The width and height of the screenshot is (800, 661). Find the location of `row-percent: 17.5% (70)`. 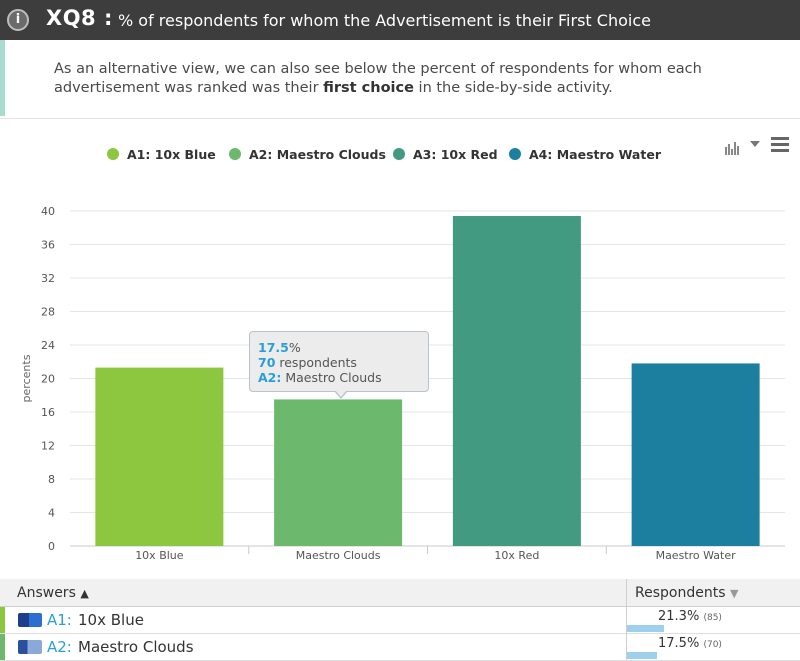

row-percent: 17.5% (70) is located at coordinates (690, 643).